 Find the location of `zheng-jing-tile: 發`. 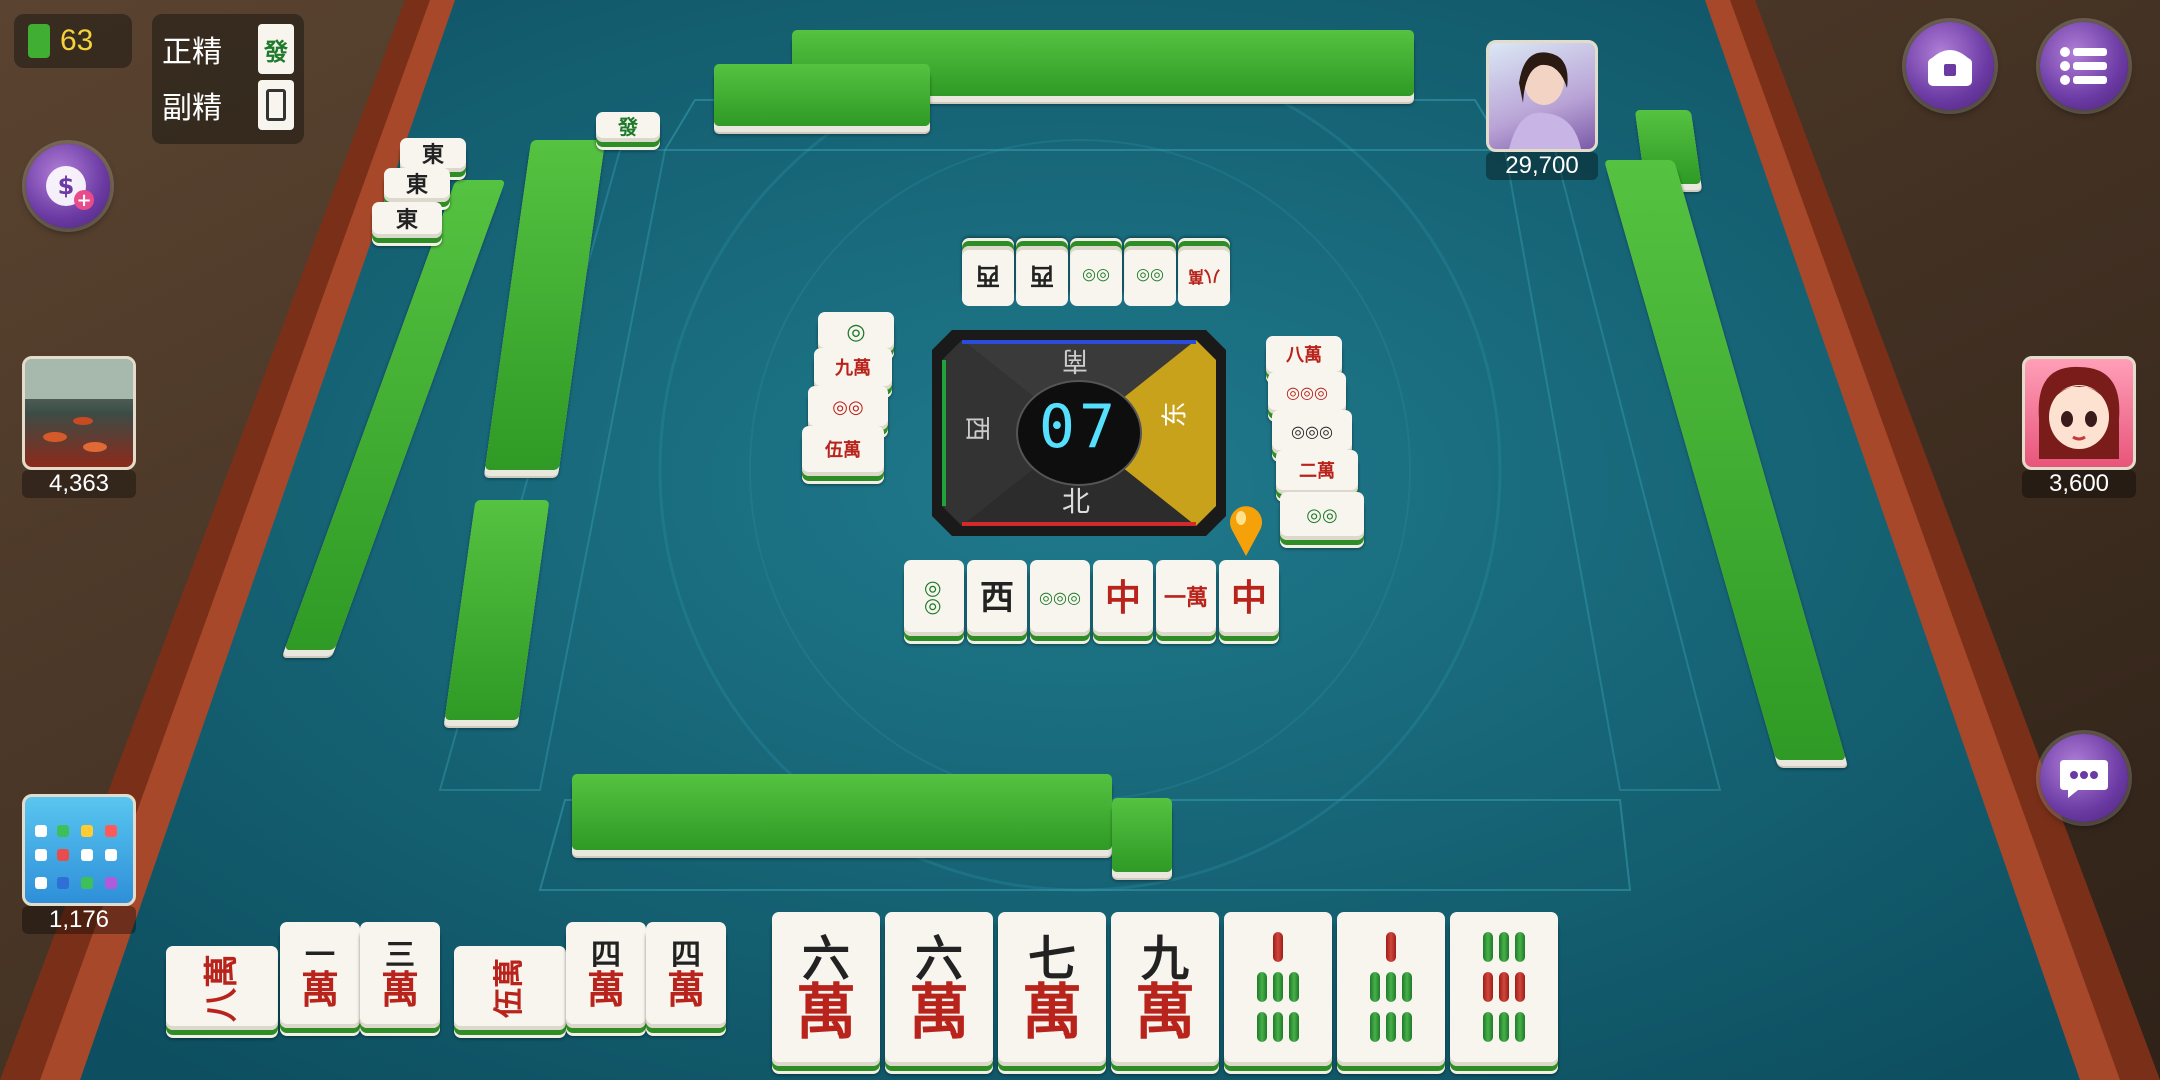

zheng-jing-tile: 發 is located at coordinates (276, 49).